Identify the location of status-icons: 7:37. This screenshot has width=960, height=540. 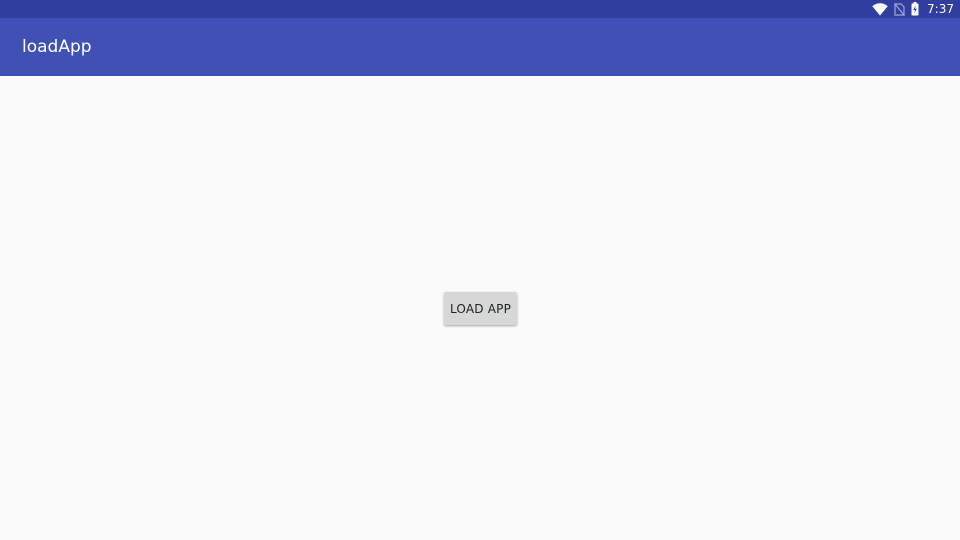
(913, 9).